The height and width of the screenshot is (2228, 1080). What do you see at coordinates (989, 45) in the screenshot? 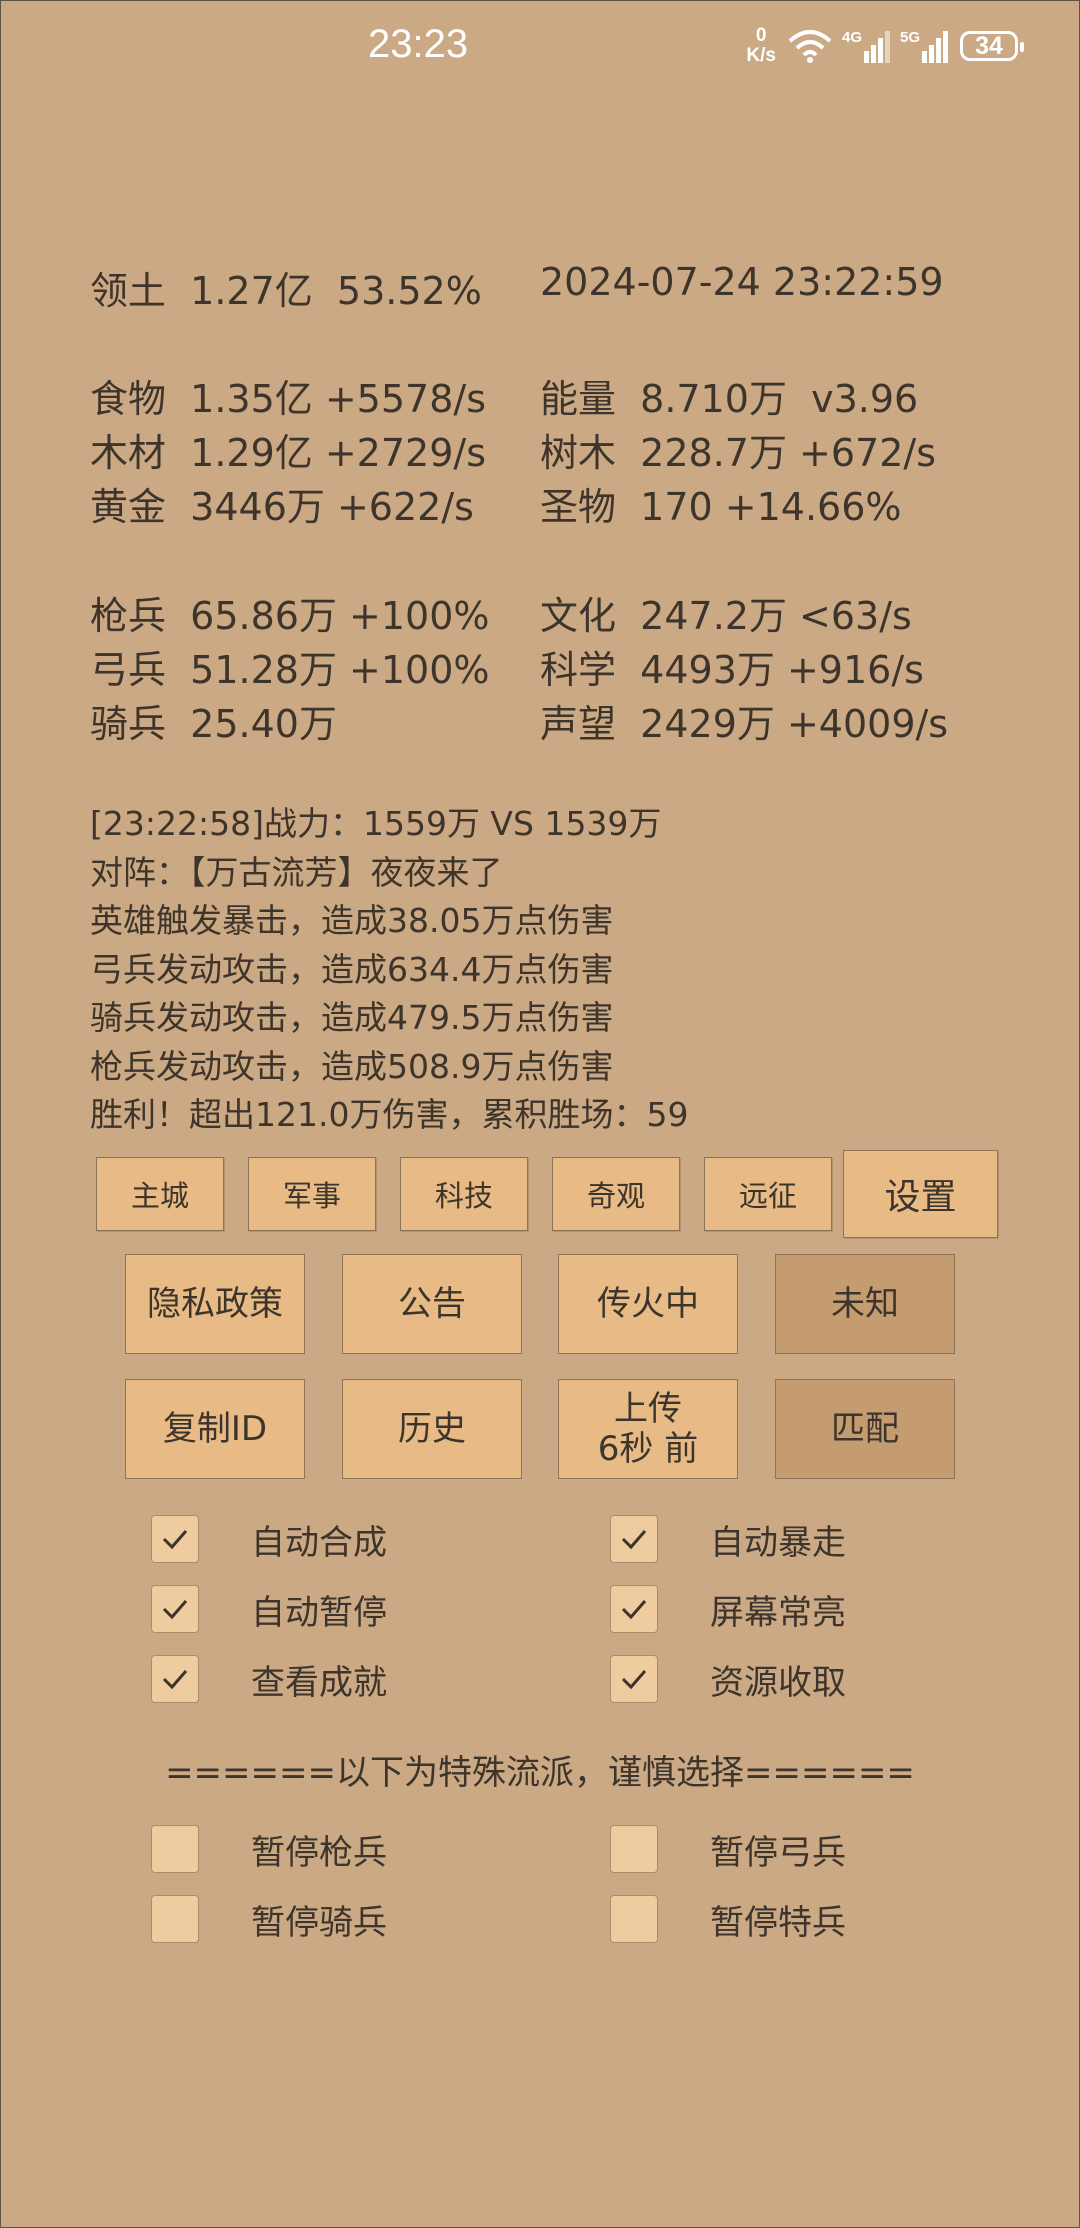
I see `battery-level: 34` at bounding box center [989, 45].